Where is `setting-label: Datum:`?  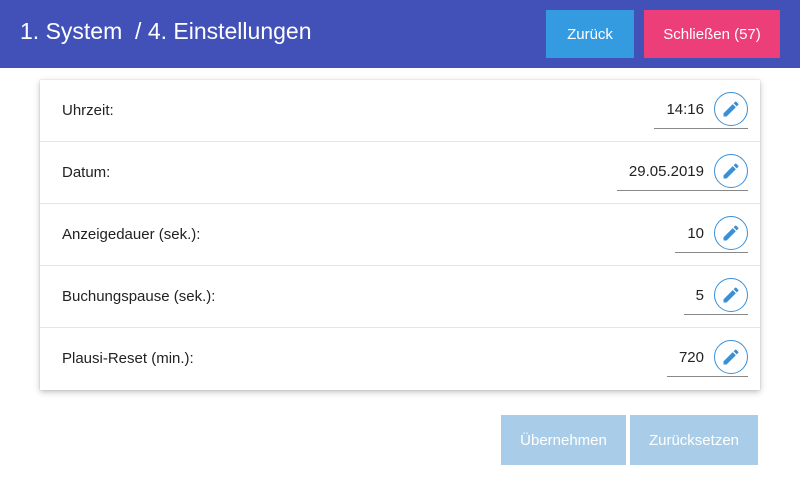 setting-label: Datum: is located at coordinates (86, 172).